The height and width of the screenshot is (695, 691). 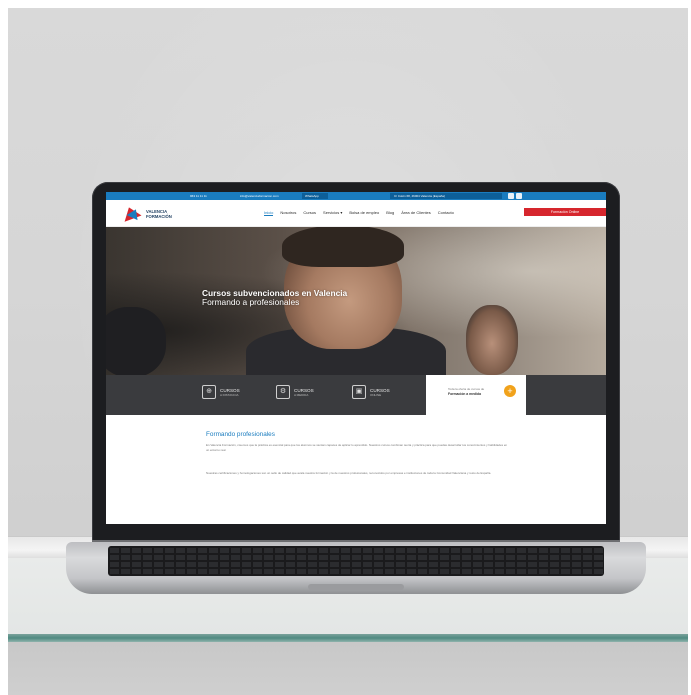 What do you see at coordinates (348, 668) in the screenshot?
I see `floor-area` at bounding box center [348, 668].